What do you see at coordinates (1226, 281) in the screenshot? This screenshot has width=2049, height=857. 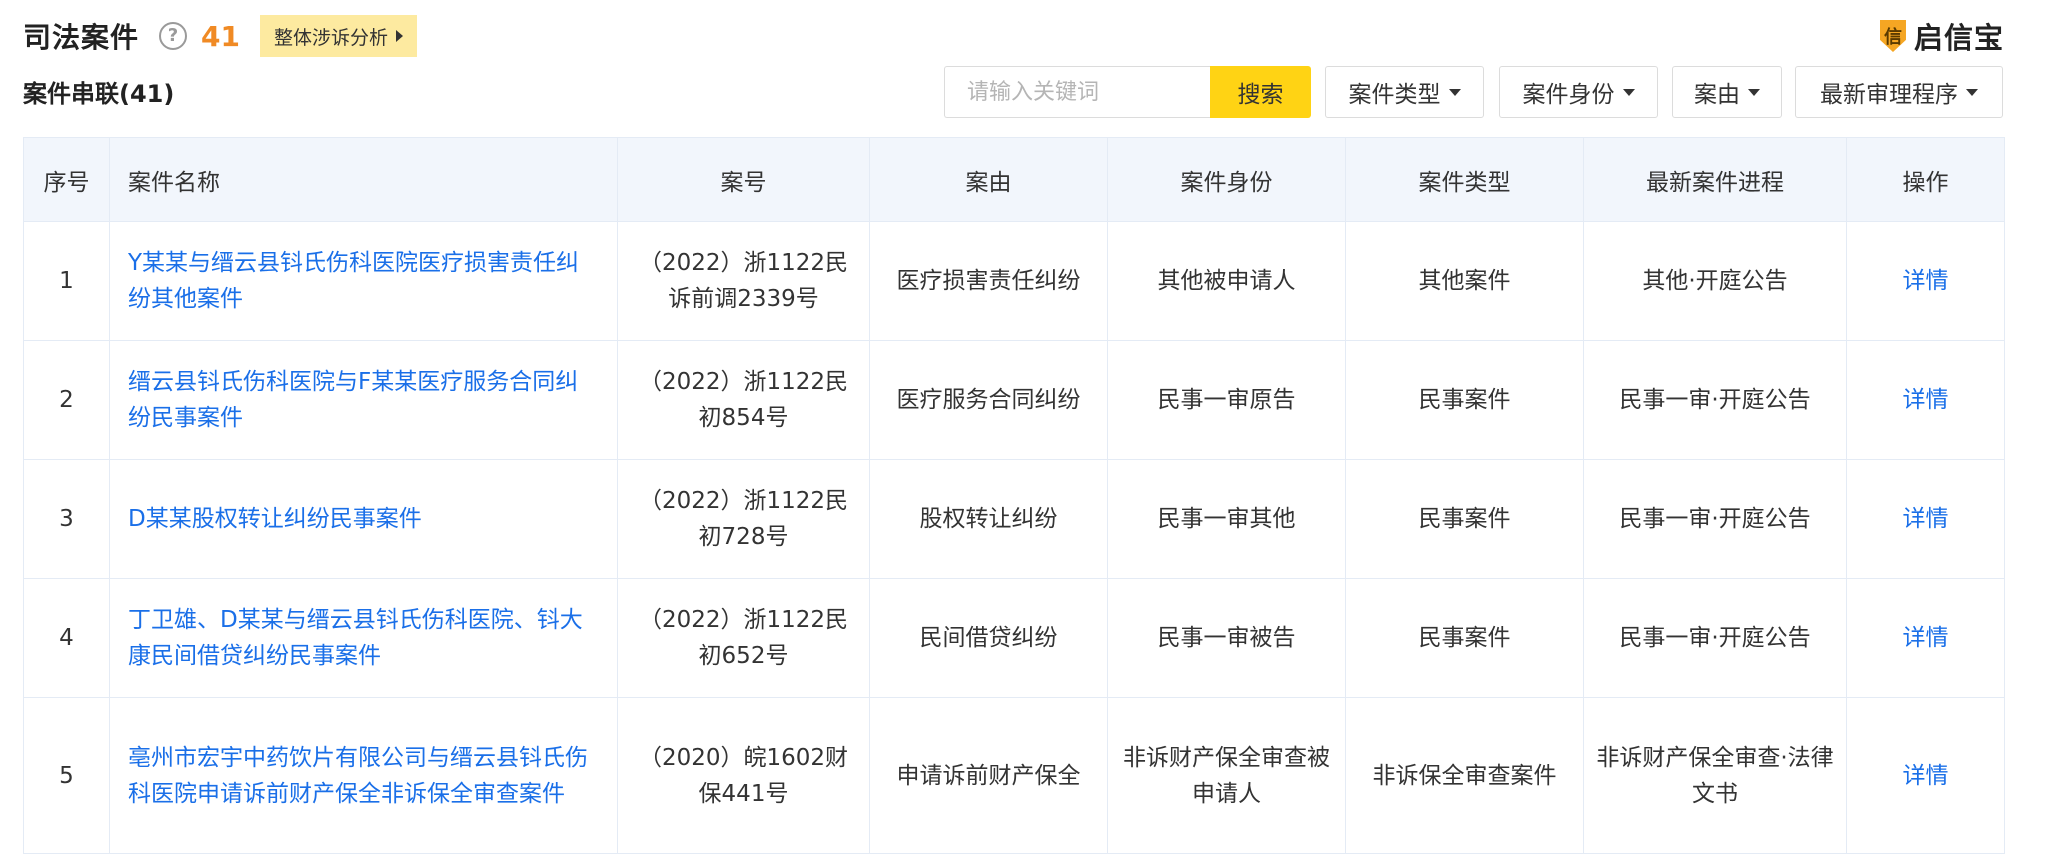 I see `cell-identity: 其他被申请人` at bounding box center [1226, 281].